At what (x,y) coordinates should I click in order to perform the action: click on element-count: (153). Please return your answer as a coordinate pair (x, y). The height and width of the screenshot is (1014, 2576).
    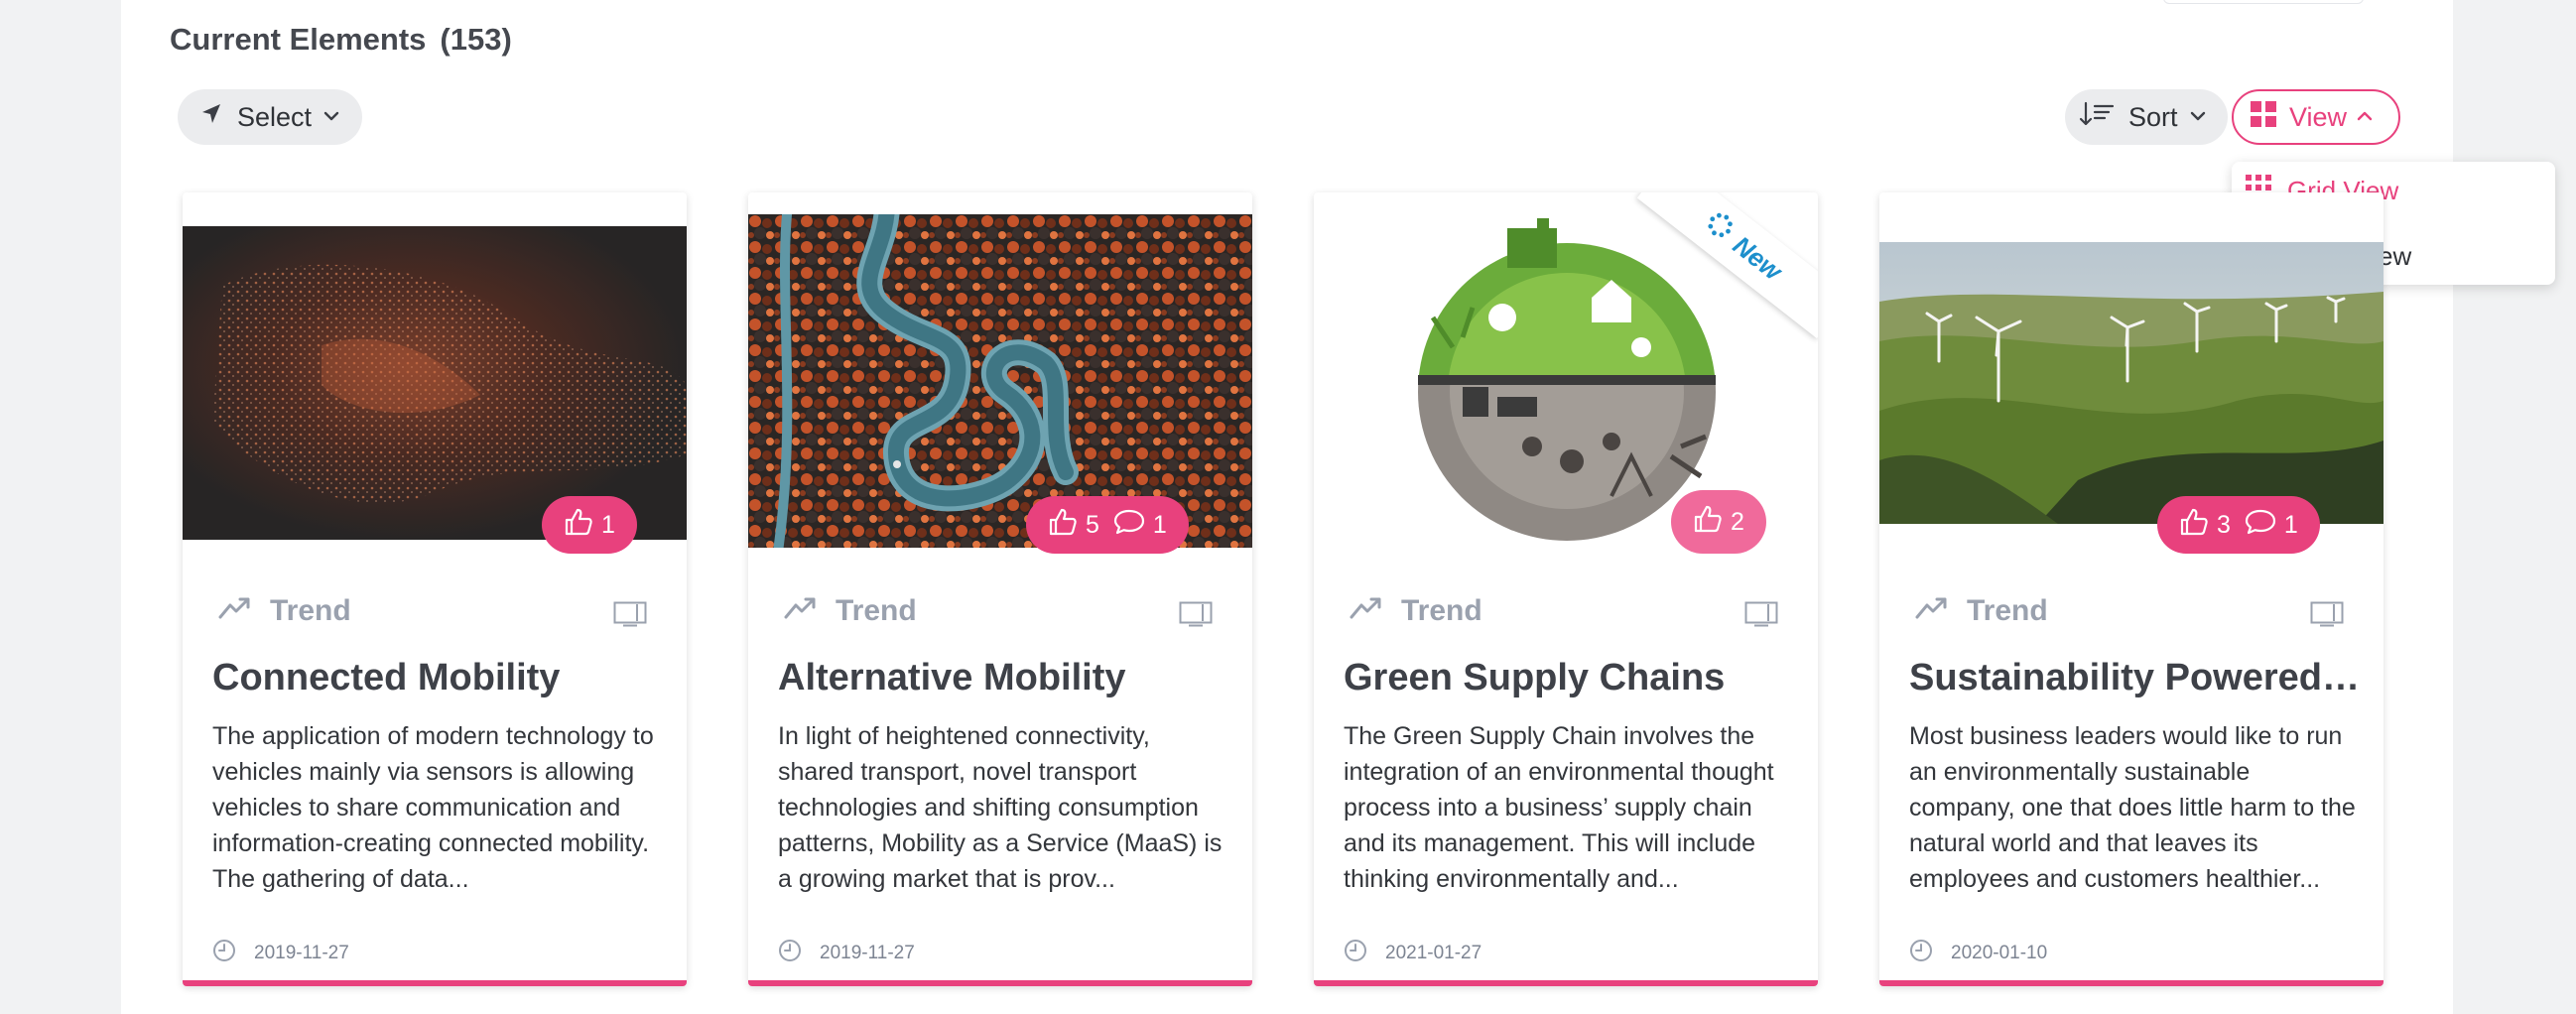
    Looking at the image, I should click on (476, 40).